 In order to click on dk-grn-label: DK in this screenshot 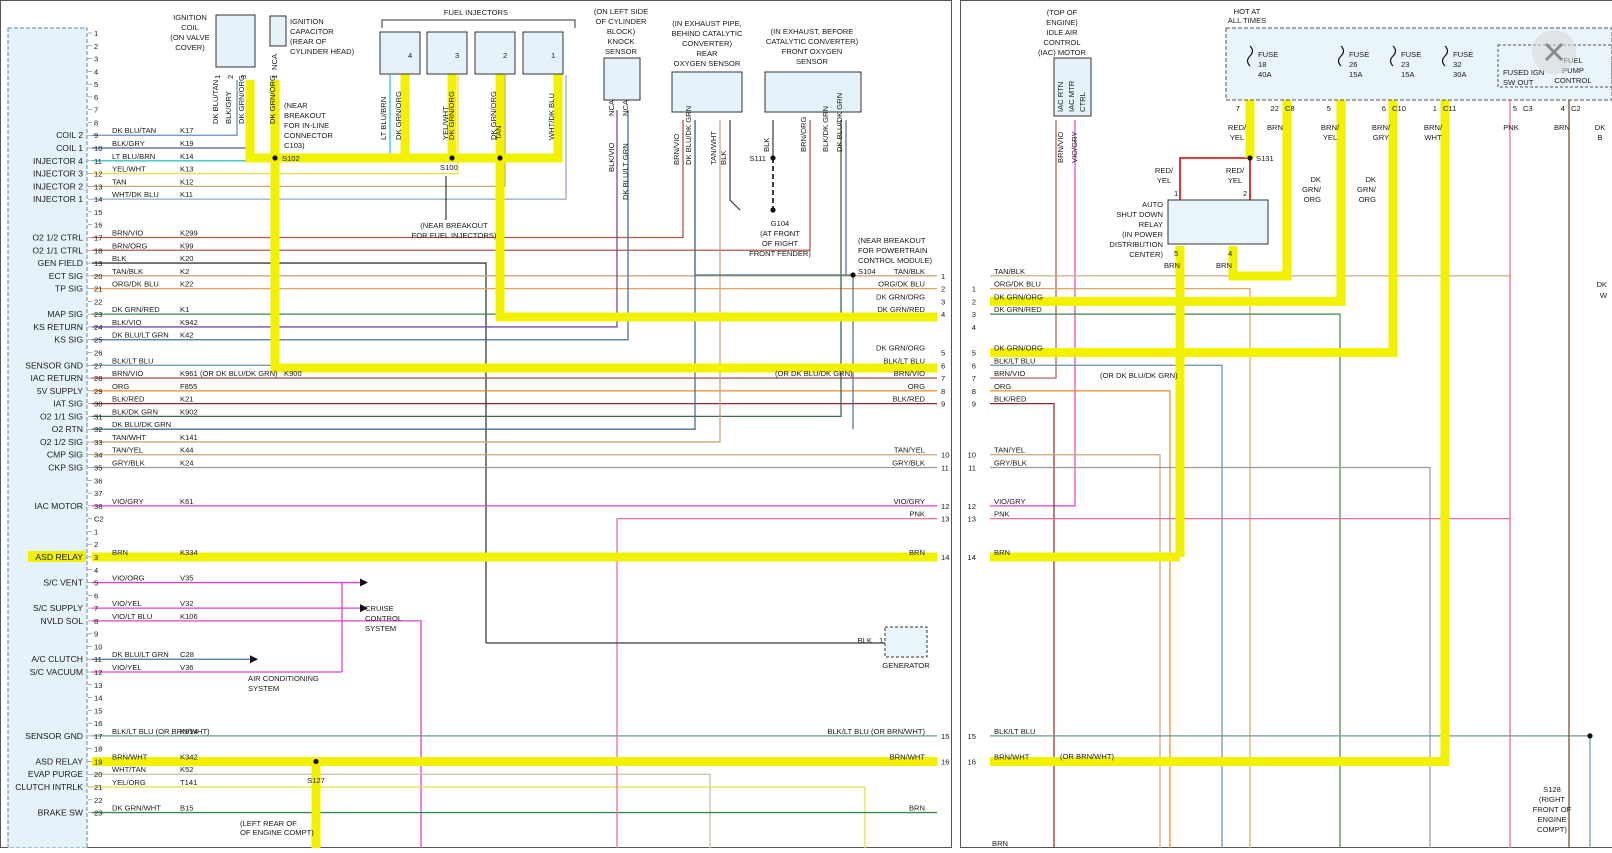, I will do `click(1315, 179)`.